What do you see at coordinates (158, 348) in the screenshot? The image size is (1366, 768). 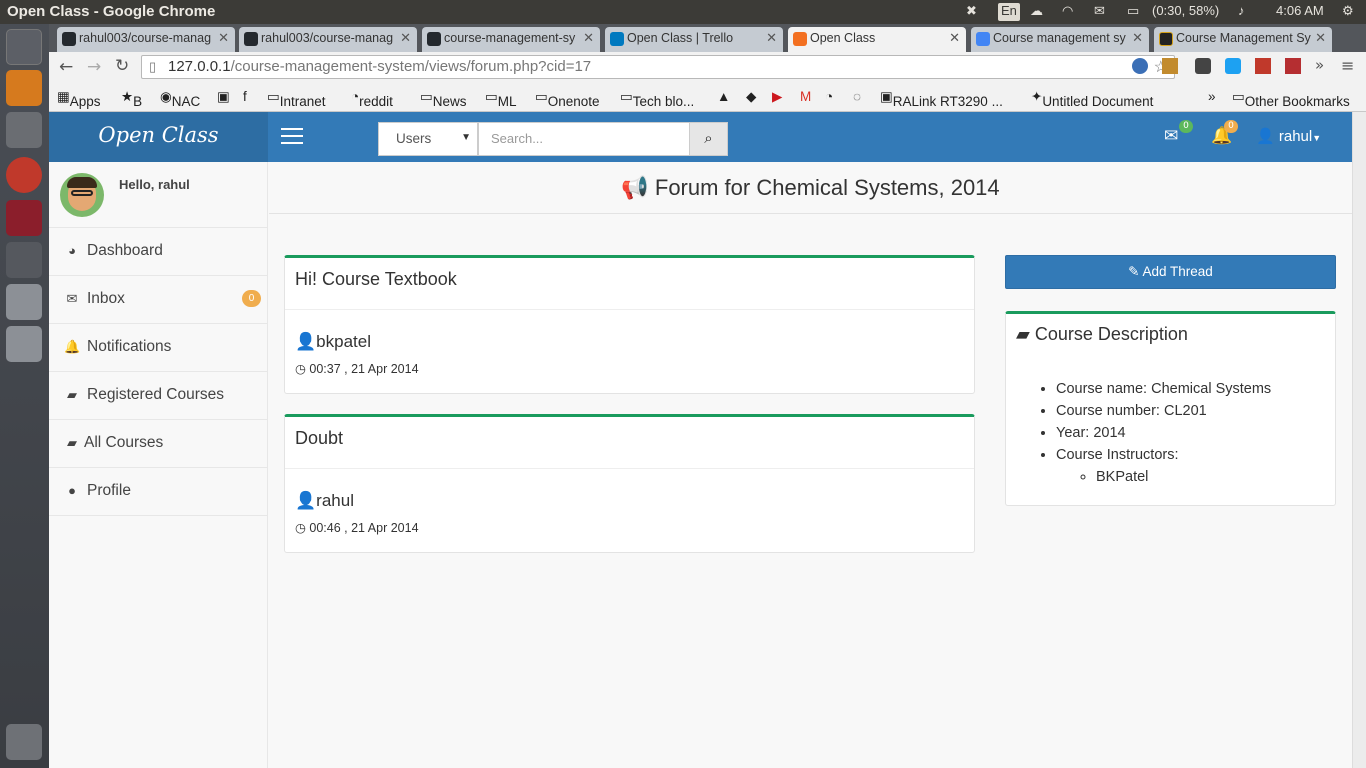 I see `sidebar-item-notifications: 🔔 Notifications` at bounding box center [158, 348].